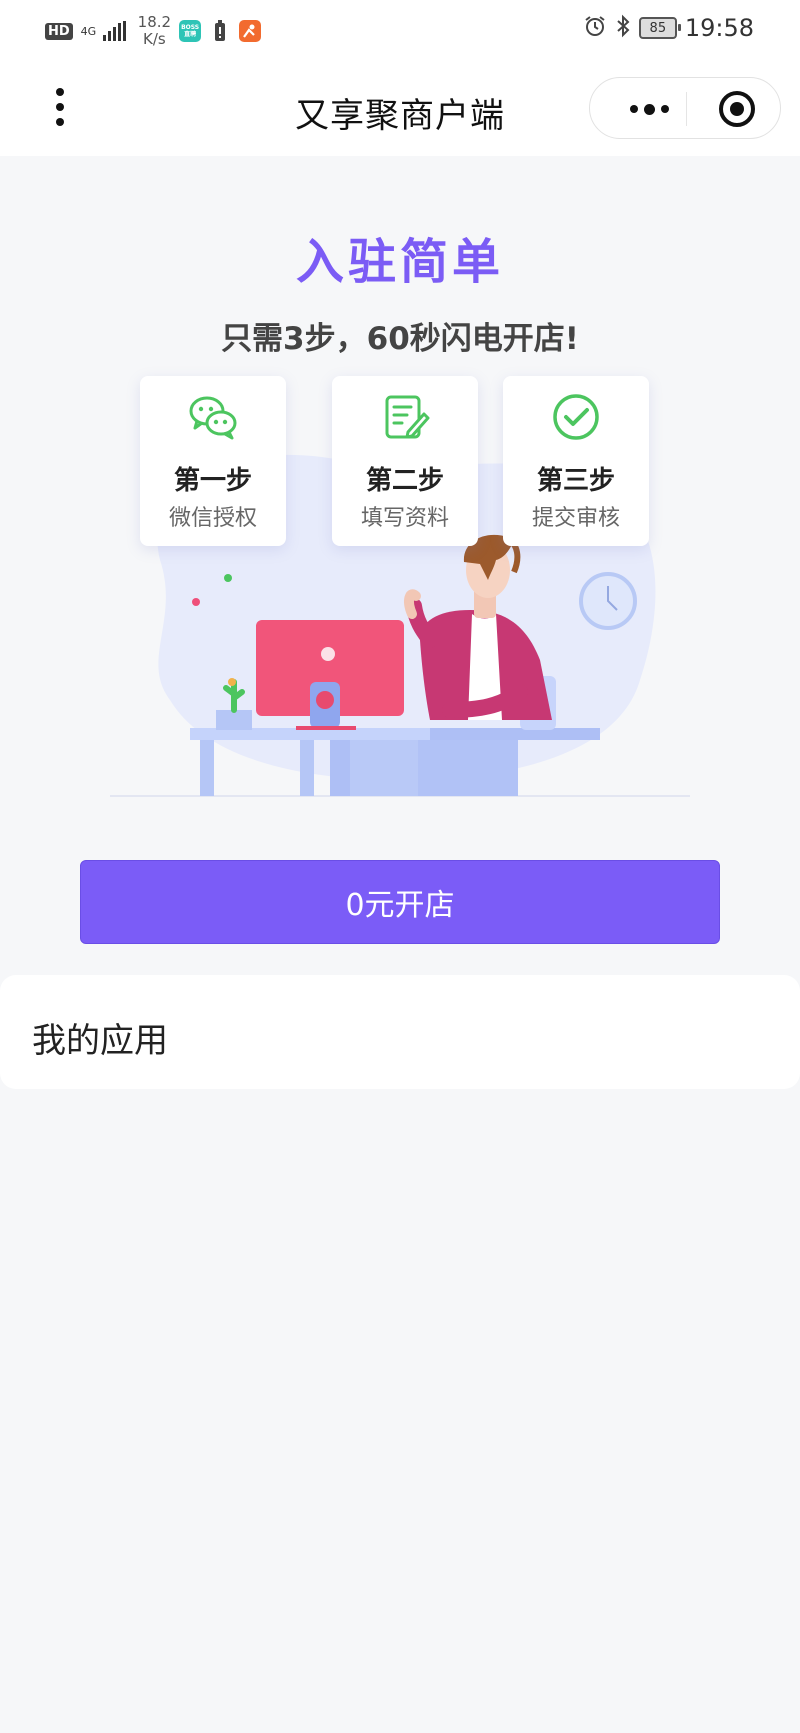  What do you see at coordinates (250, 31) in the screenshot?
I see `app-notification-icon` at bounding box center [250, 31].